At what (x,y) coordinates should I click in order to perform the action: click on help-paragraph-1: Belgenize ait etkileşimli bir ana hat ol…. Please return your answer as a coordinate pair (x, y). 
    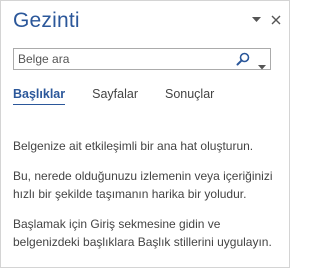
    Looking at the image, I should click on (133, 146).